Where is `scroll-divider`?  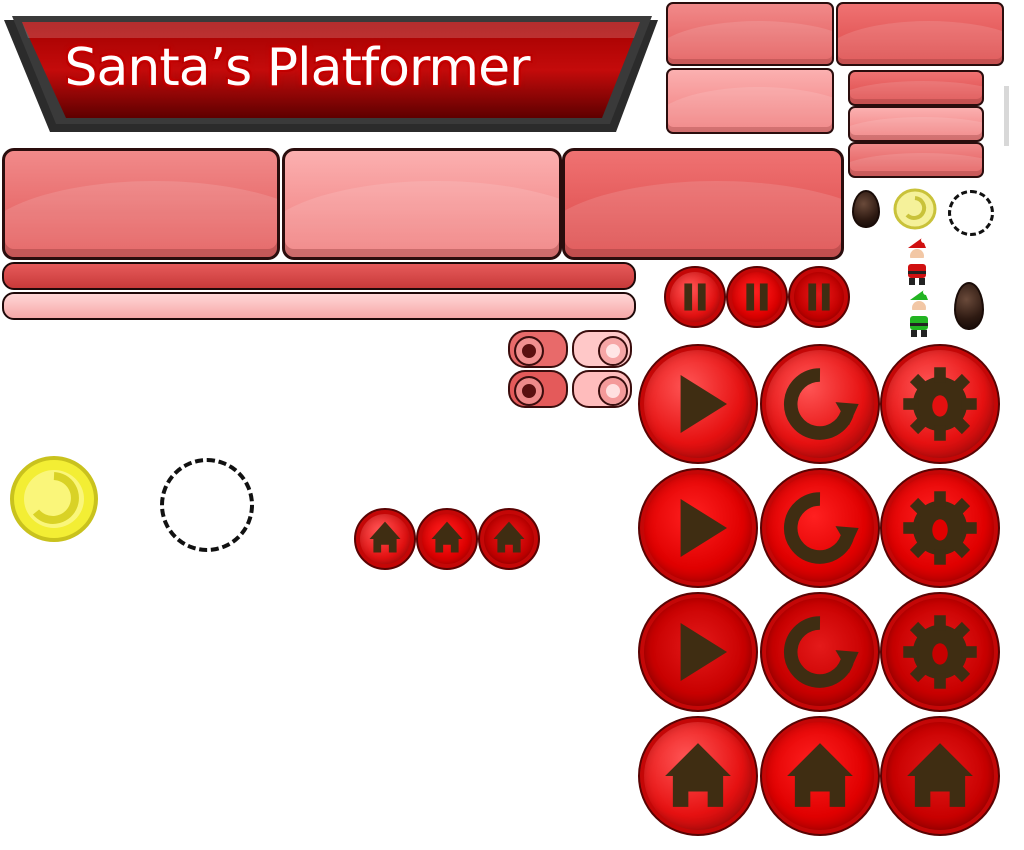
scroll-divider is located at coordinates (1006, 116).